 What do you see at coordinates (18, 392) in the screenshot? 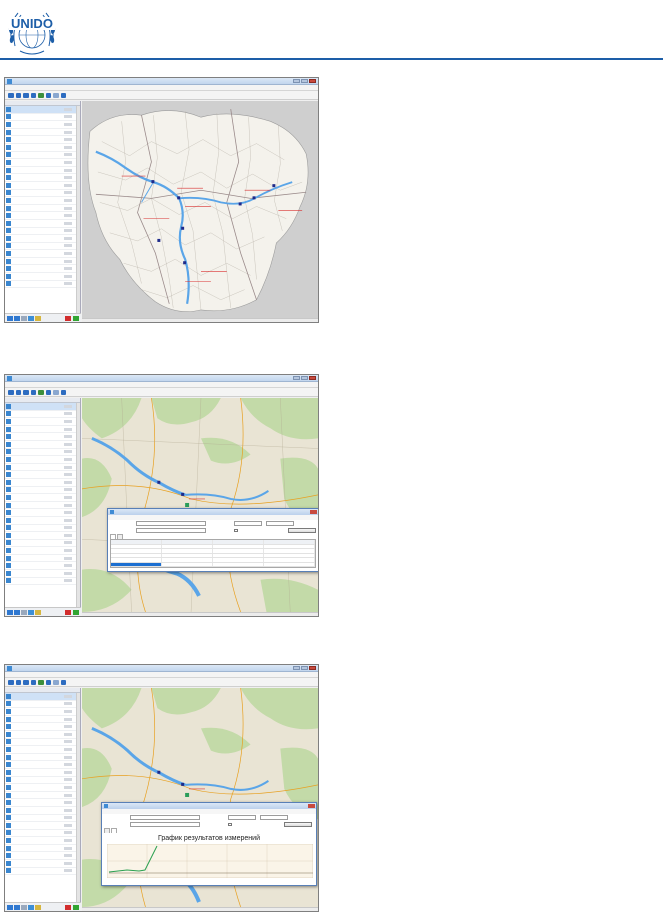
I see `pan-tool-icon` at bounding box center [18, 392].